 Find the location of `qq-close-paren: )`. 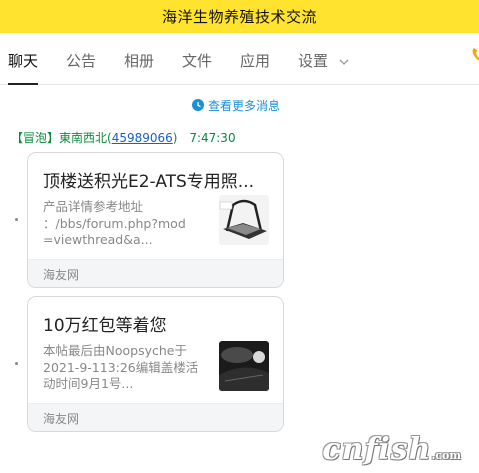

qq-close-paren: ) is located at coordinates (175, 138).